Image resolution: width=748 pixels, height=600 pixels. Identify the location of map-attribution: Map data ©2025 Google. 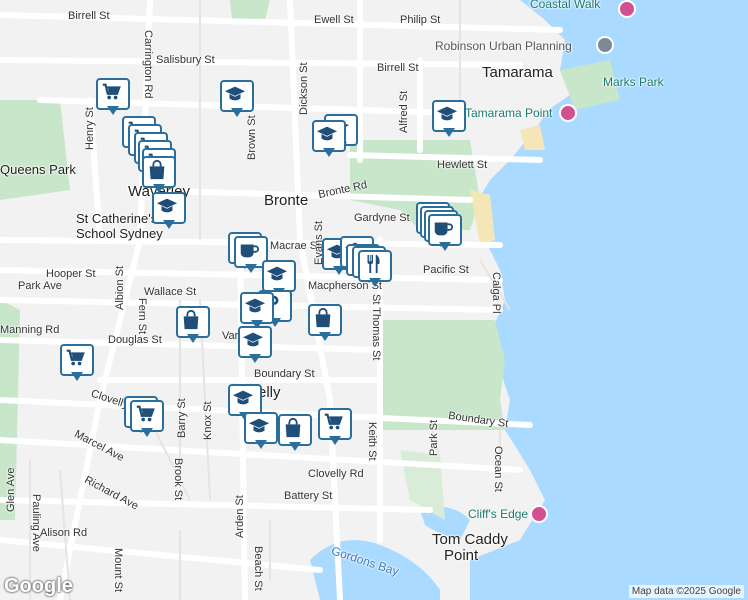
(686, 591).